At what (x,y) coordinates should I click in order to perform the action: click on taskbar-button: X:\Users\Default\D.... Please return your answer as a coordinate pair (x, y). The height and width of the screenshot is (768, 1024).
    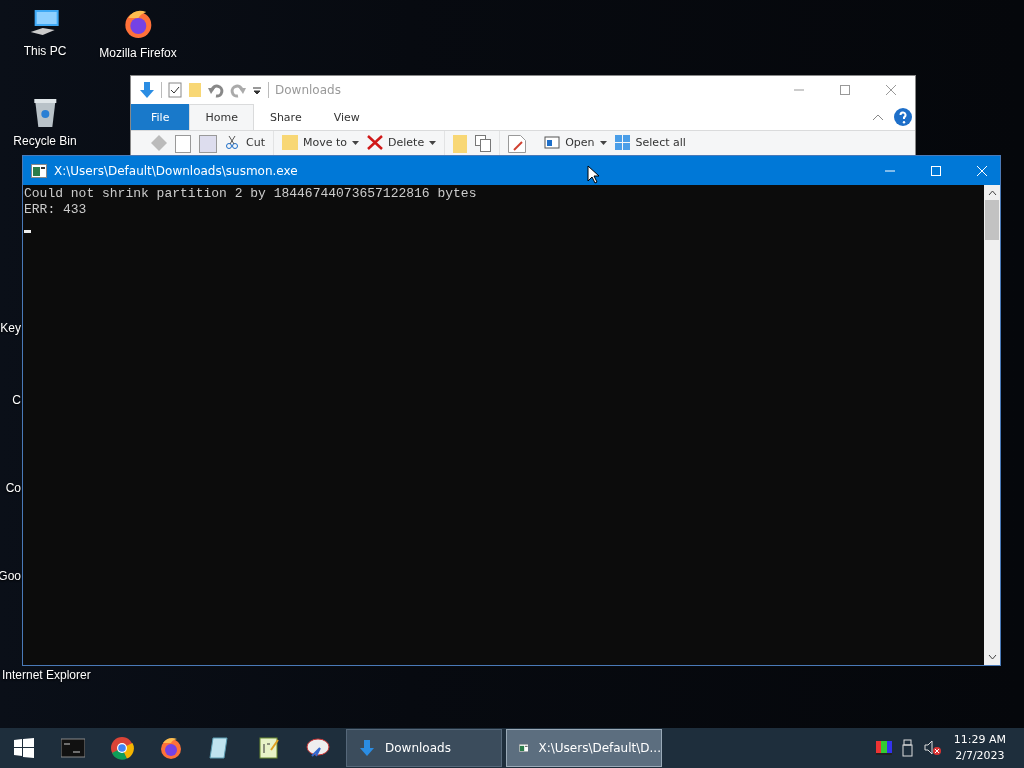
    Looking at the image, I should click on (584, 748).